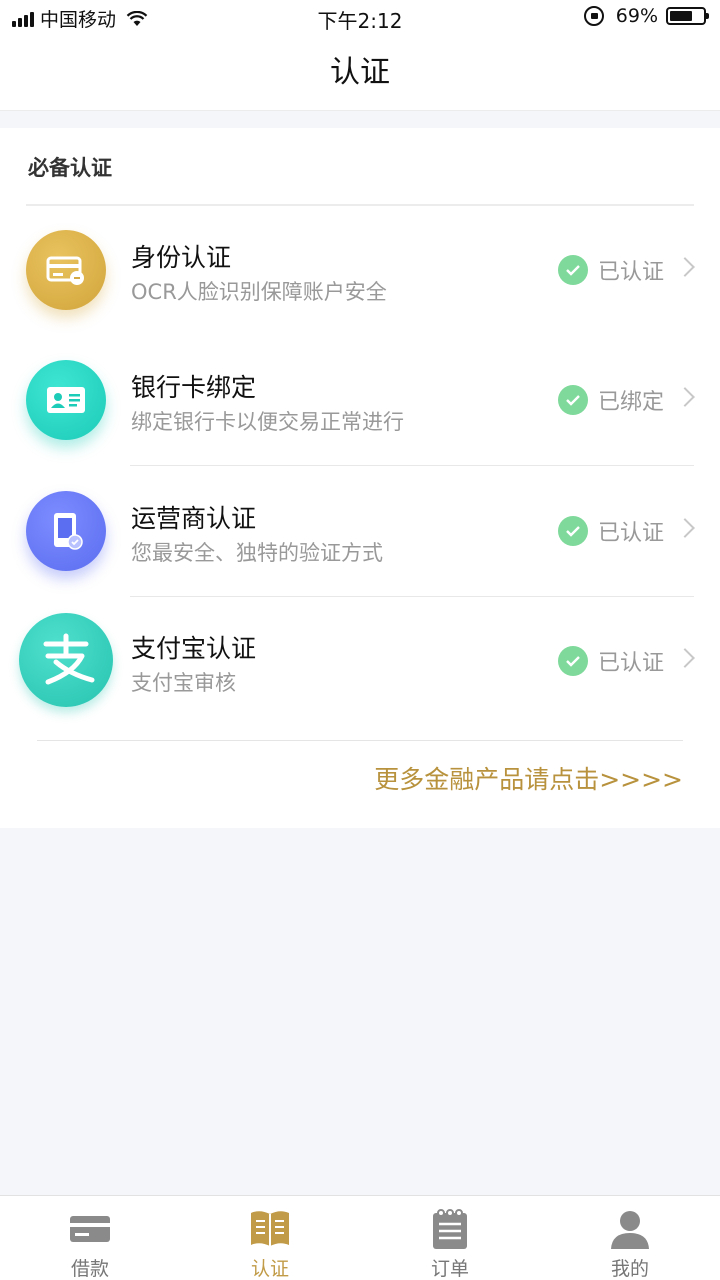  Describe the element at coordinates (194, 648) in the screenshot. I see `item-name: 支付宝认证` at that location.